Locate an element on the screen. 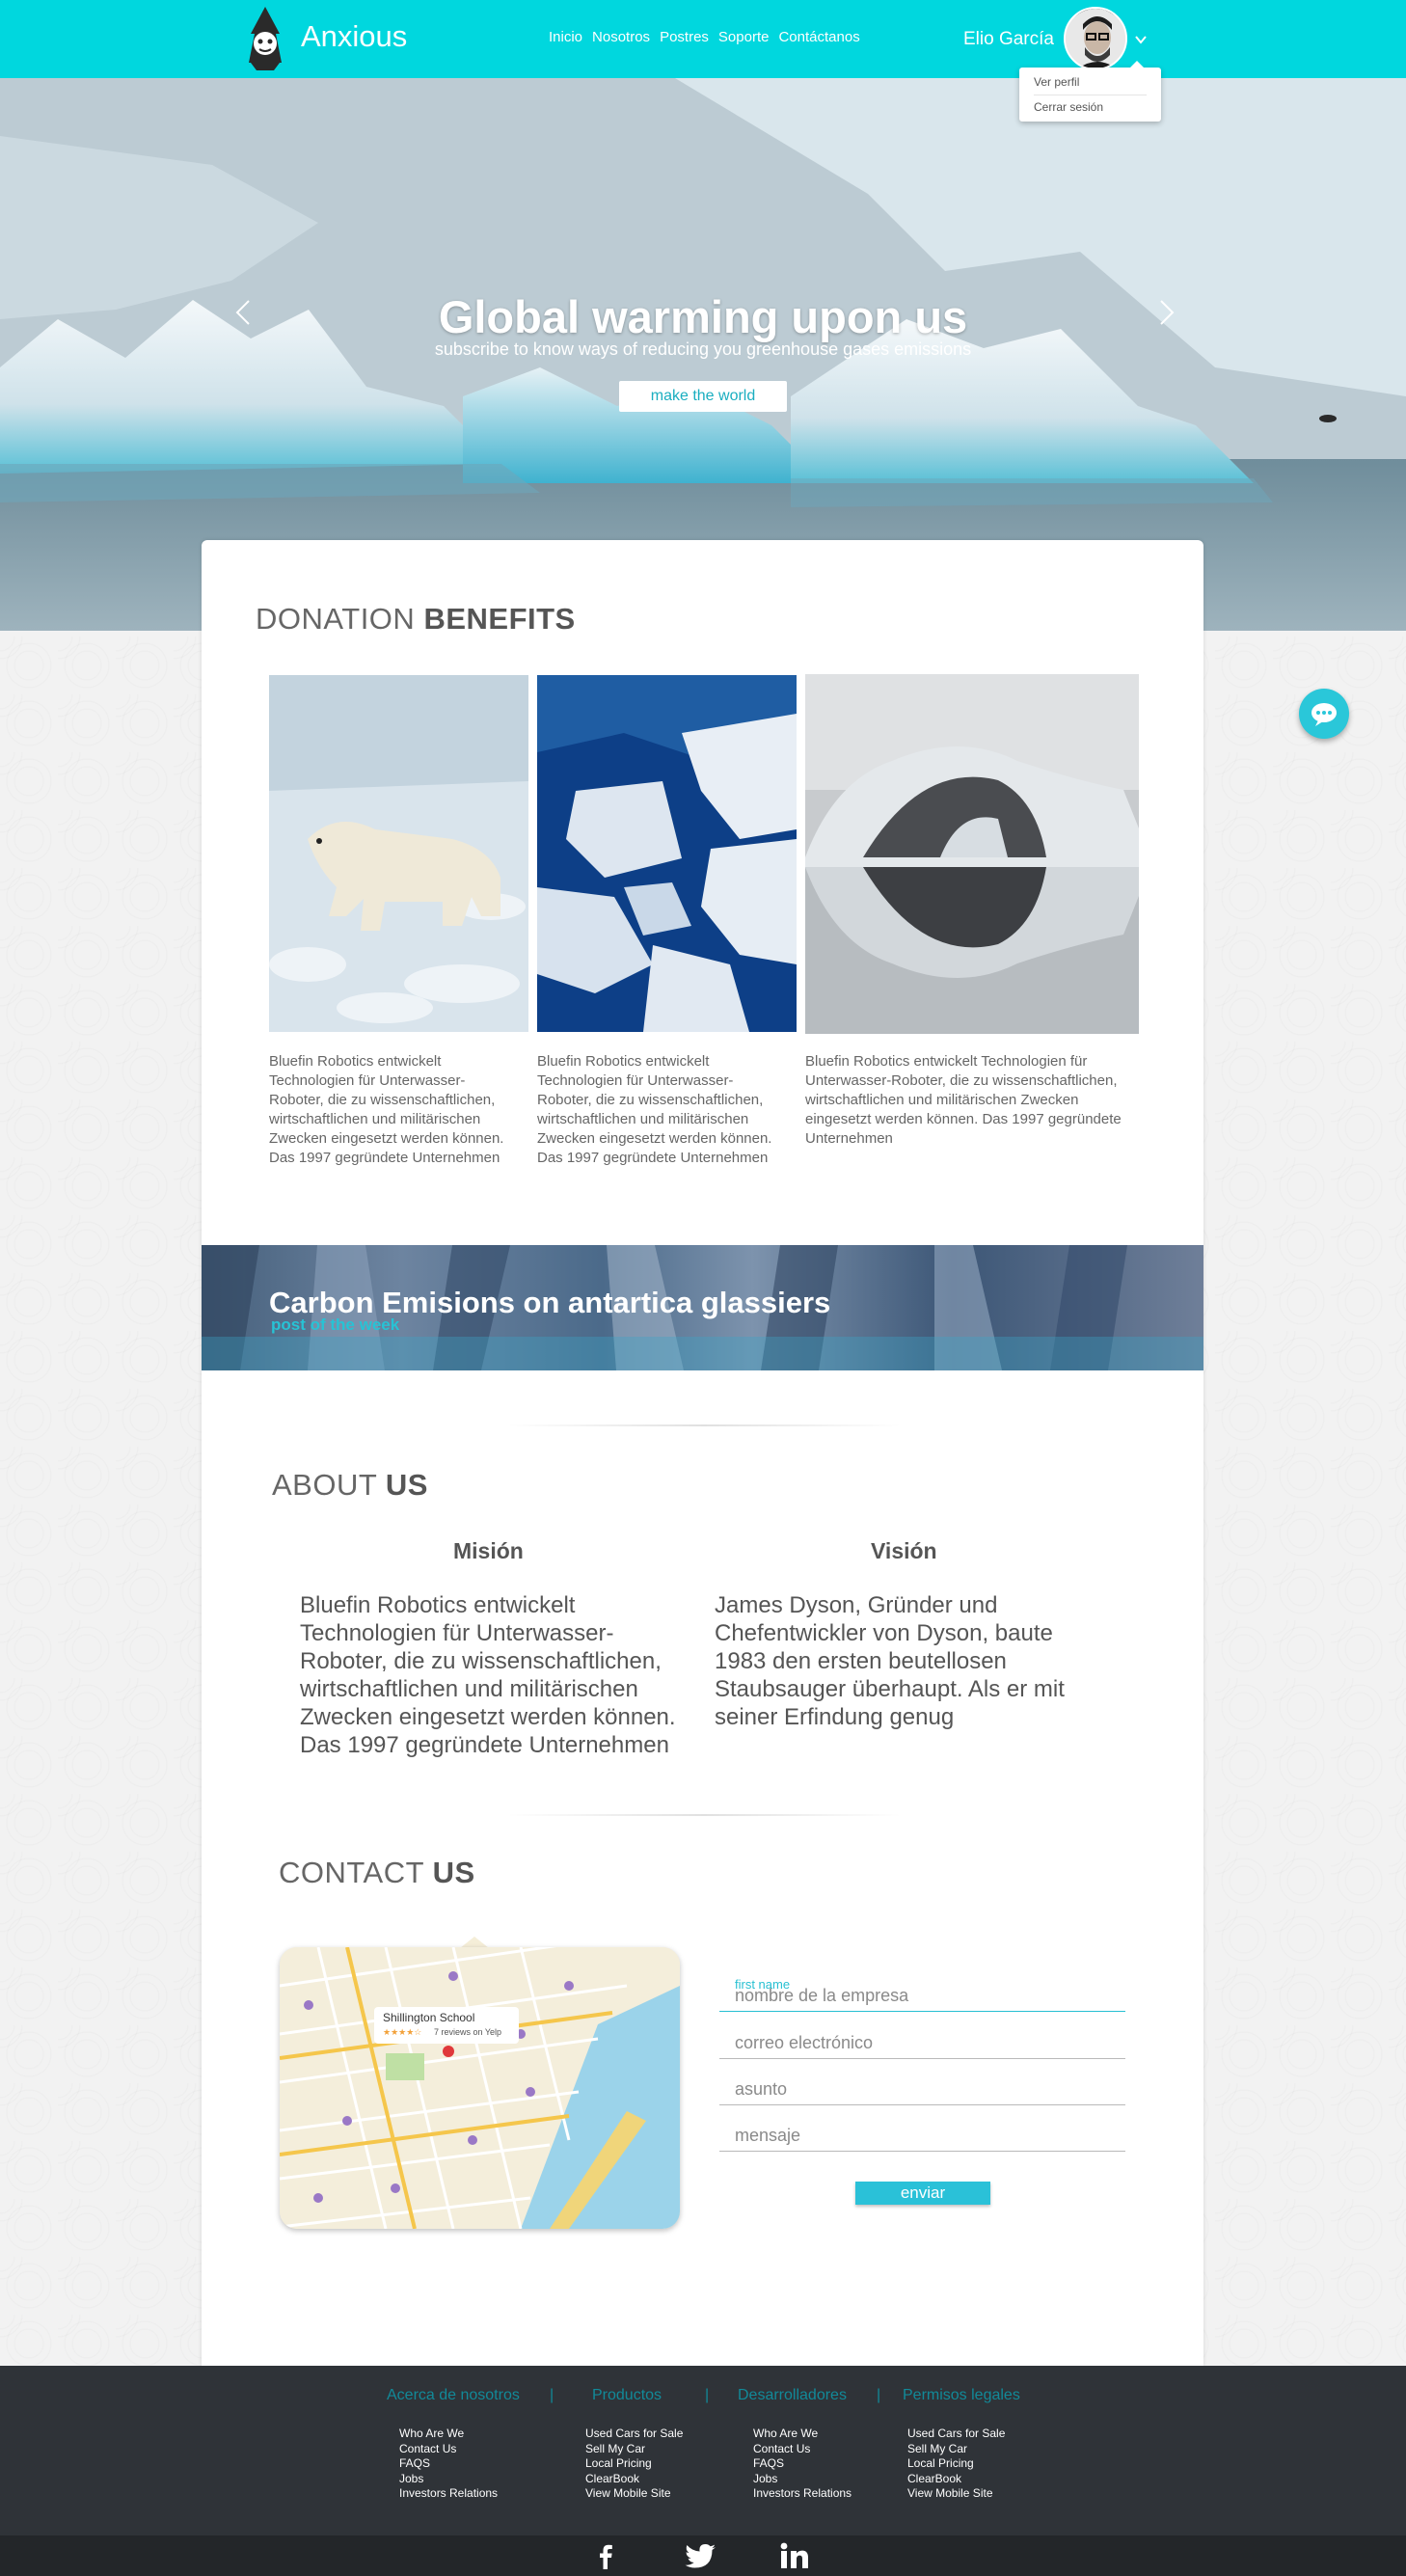 Image resolution: width=1406 pixels, height=2576 pixels. footer-heading-legal: Permisos legales is located at coordinates (961, 2395).